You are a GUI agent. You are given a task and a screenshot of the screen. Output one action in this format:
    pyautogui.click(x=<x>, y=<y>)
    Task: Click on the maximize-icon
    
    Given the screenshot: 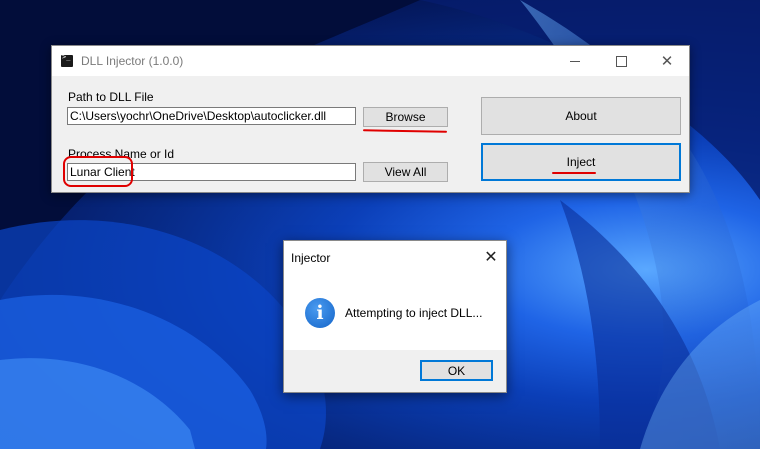 What is the action you would take?
    pyautogui.click(x=621, y=61)
    